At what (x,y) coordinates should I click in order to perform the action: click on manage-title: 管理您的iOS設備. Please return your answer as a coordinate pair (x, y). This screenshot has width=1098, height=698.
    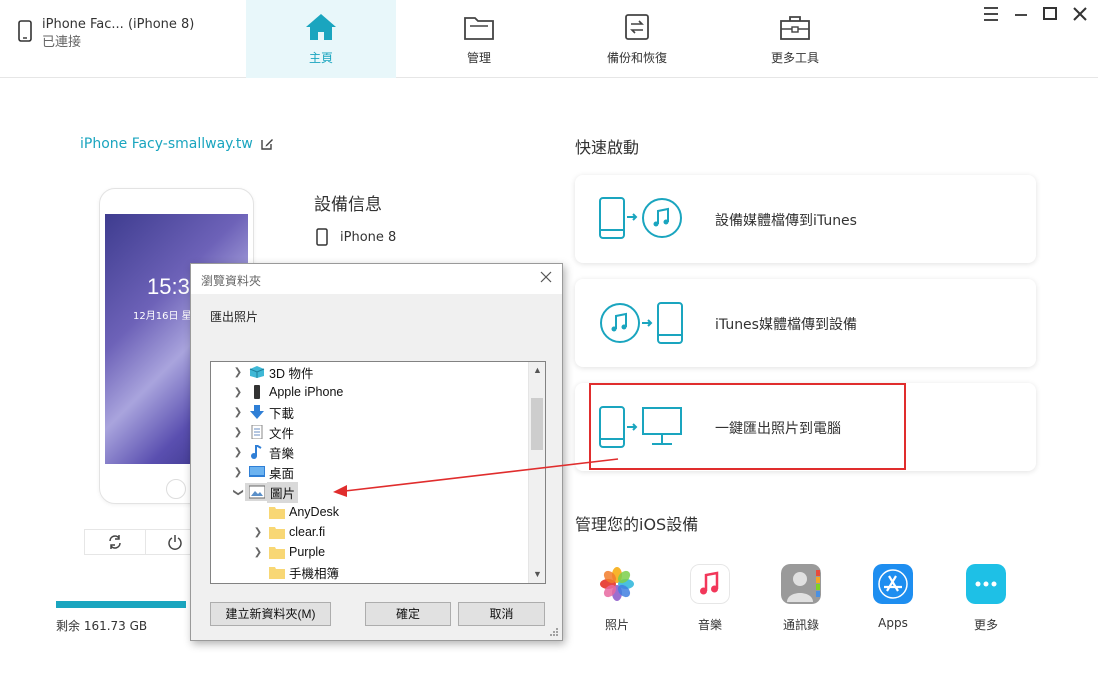
    Looking at the image, I should click on (637, 524).